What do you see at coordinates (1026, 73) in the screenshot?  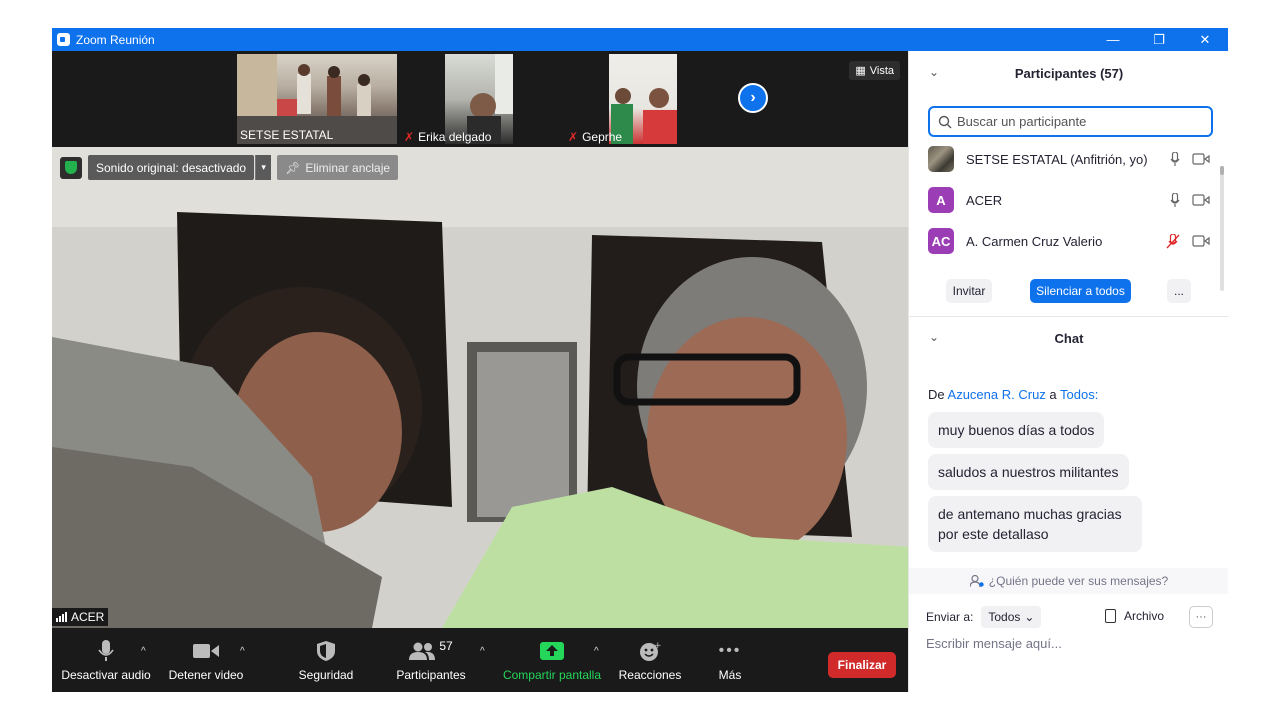 I see `participants-header: ⌄ Participantes (57)` at bounding box center [1026, 73].